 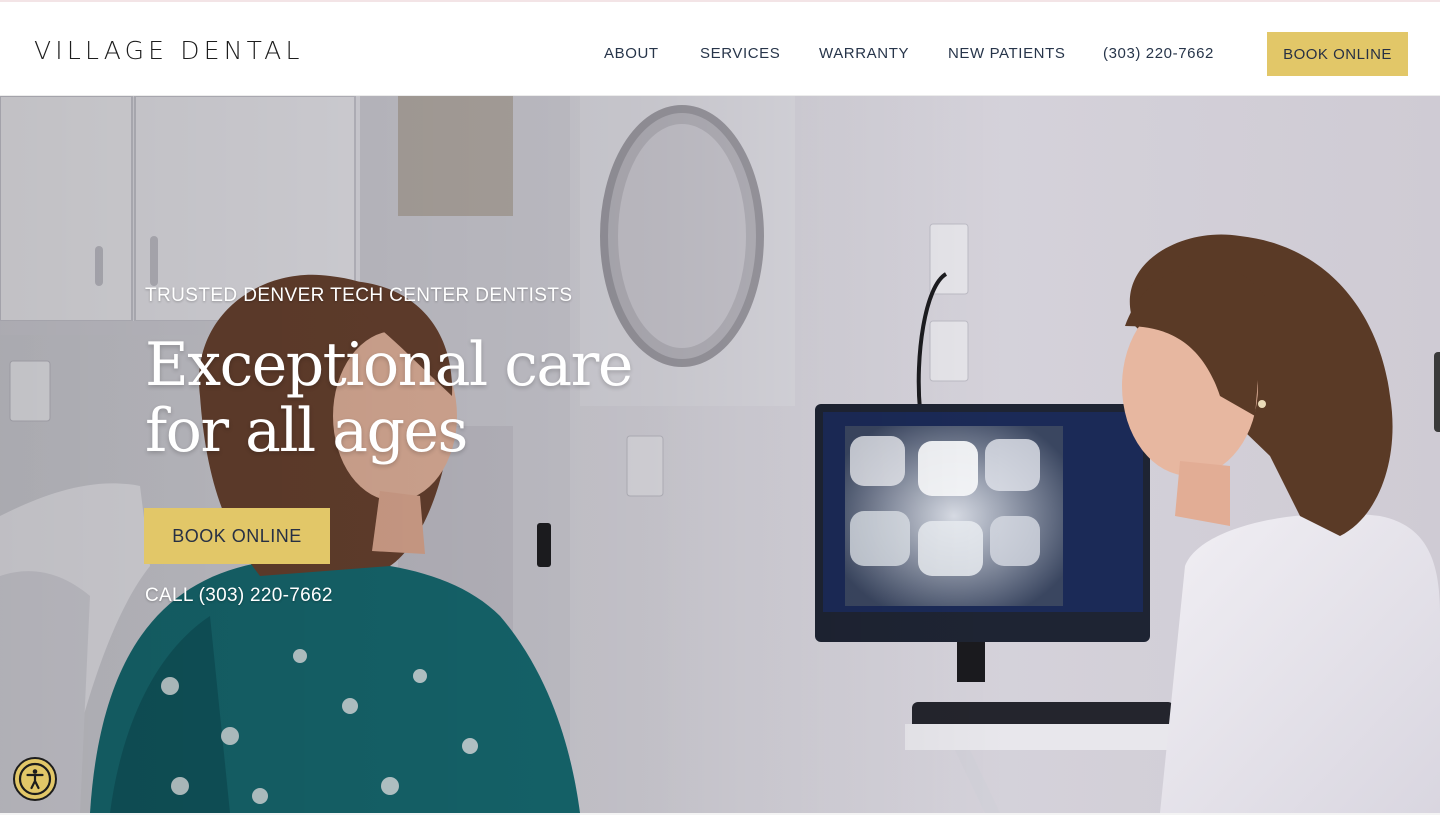 I want to click on accessibility-icon, so click(x=35, y=779).